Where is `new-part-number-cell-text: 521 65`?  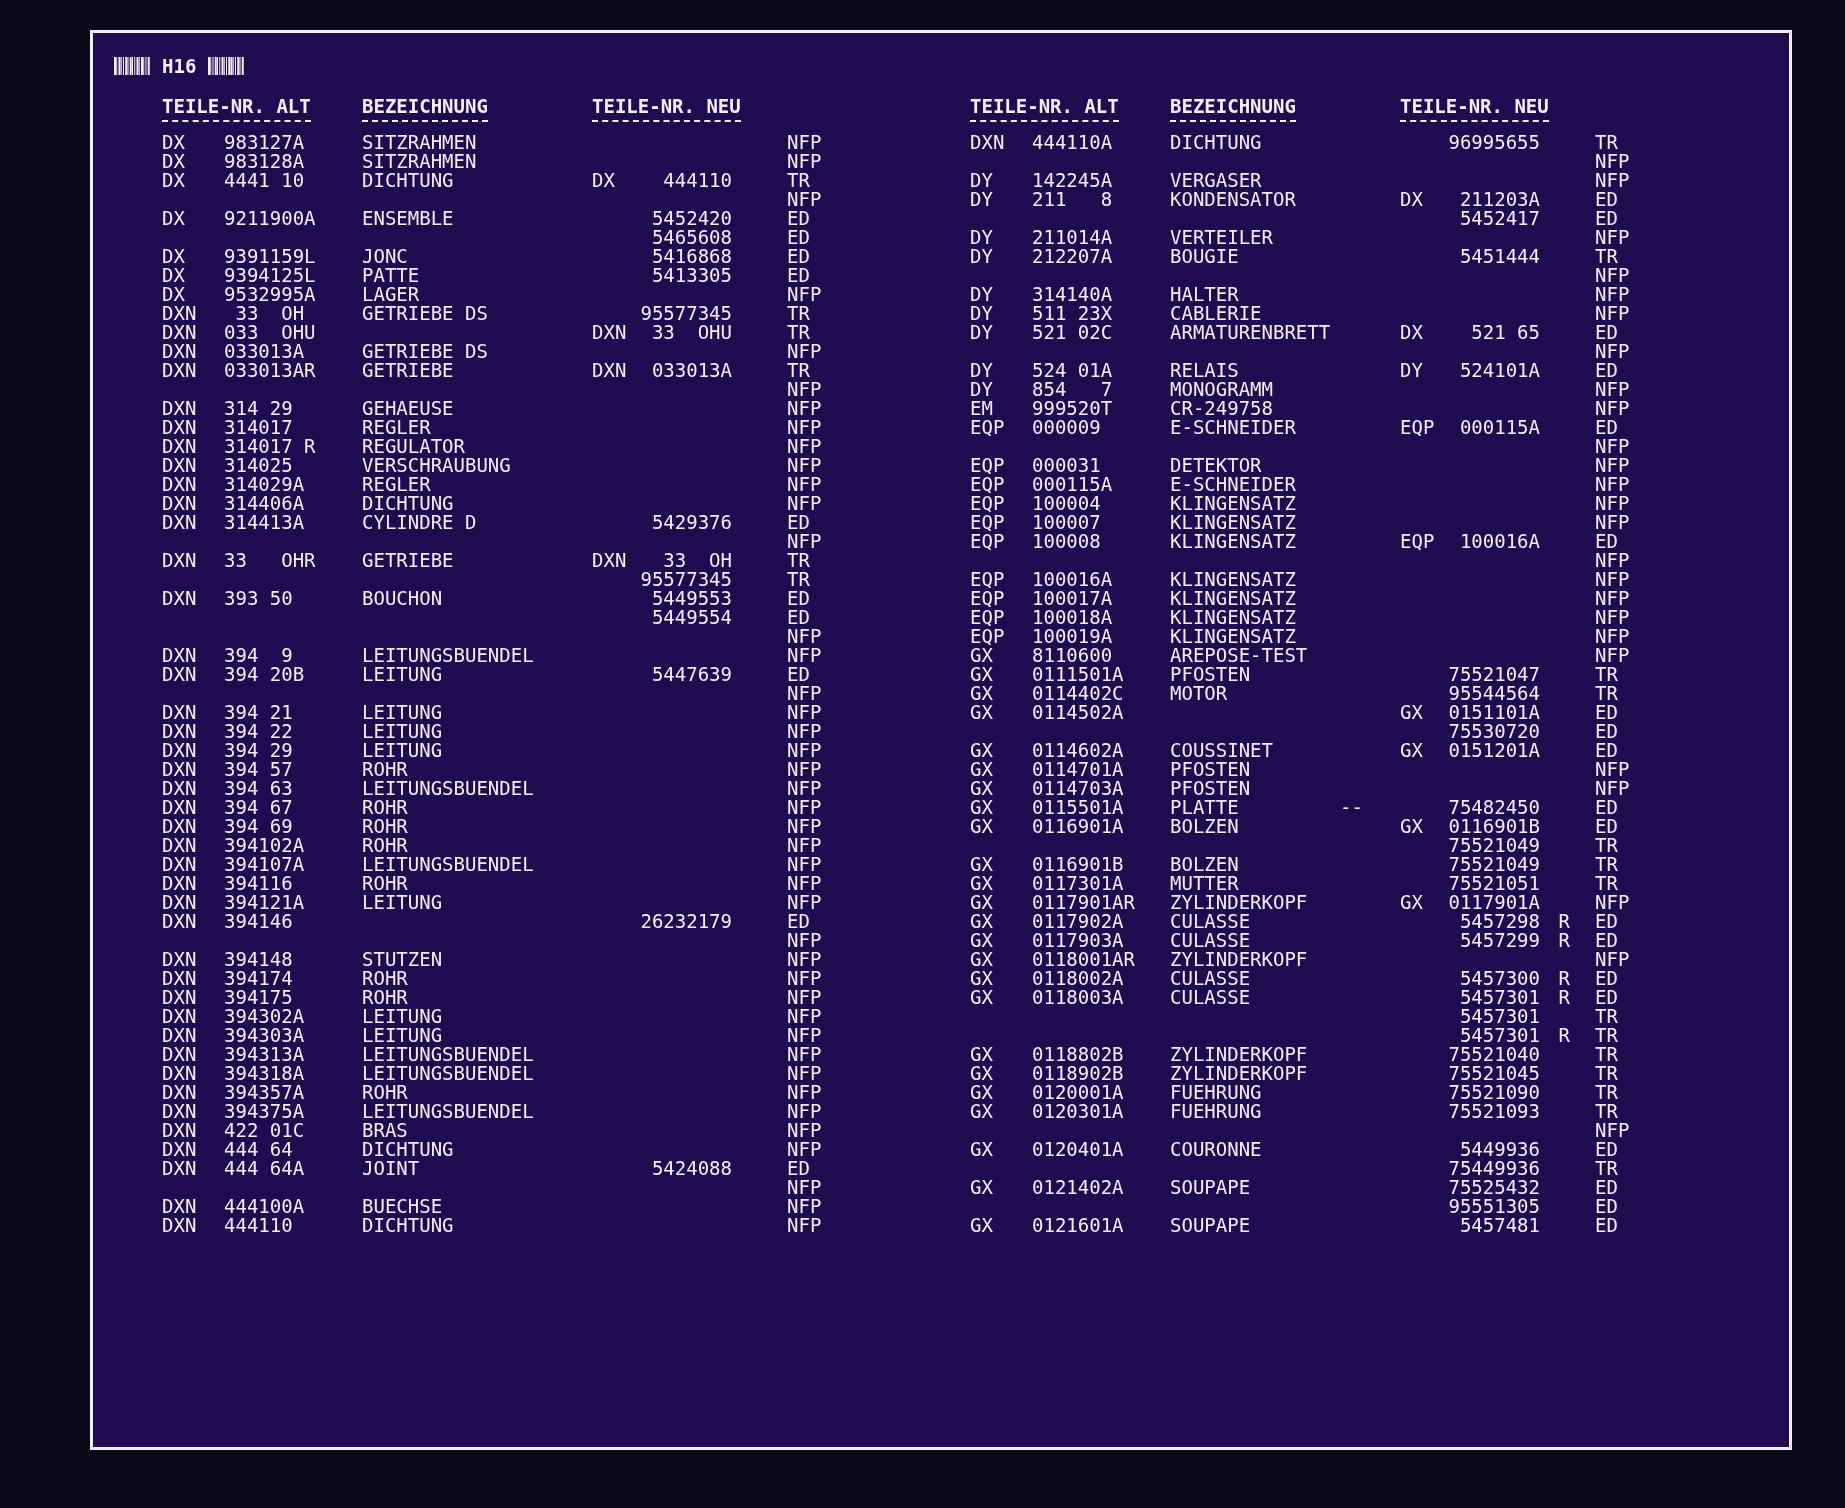 new-part-number-cell-text: 521 65 is located at coordinates (1505, 332).